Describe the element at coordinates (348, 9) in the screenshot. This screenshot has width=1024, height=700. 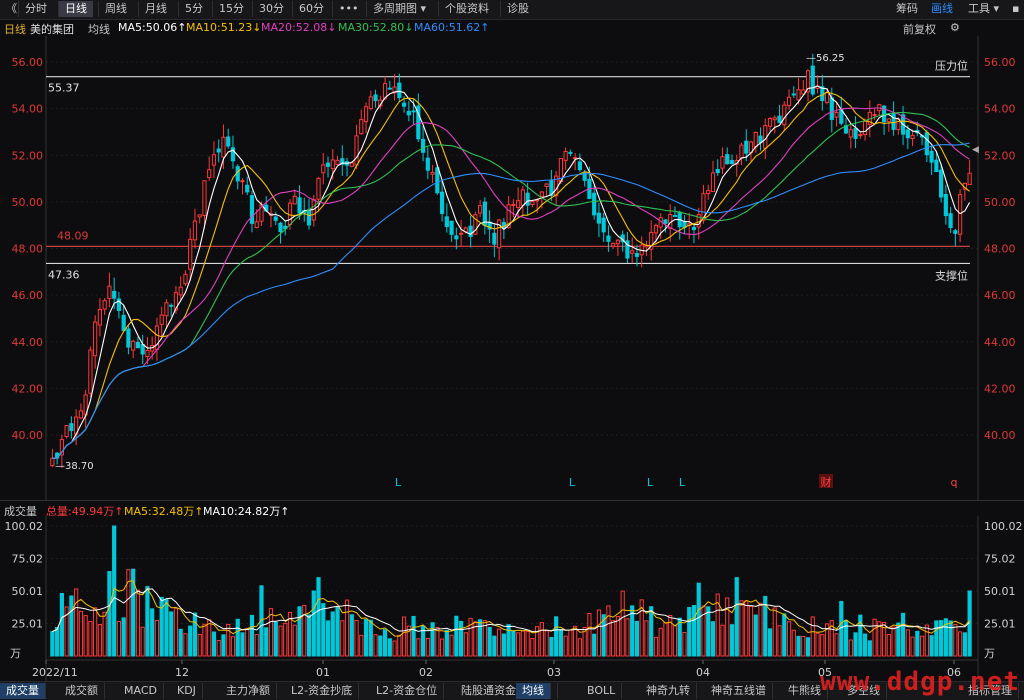
I see `period-tab-8: •••` at that location.